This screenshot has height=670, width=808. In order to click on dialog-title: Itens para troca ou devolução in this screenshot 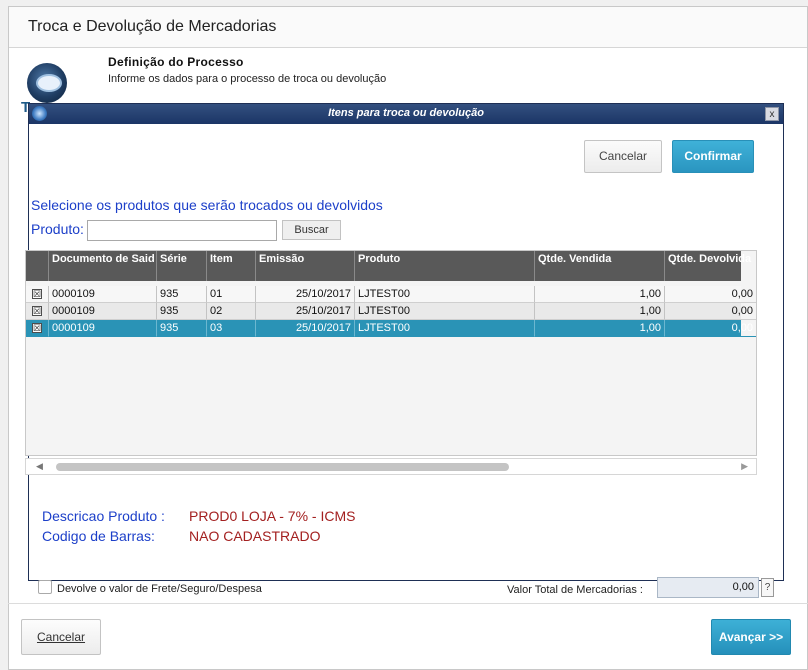, I will do `click(406, 113)`.